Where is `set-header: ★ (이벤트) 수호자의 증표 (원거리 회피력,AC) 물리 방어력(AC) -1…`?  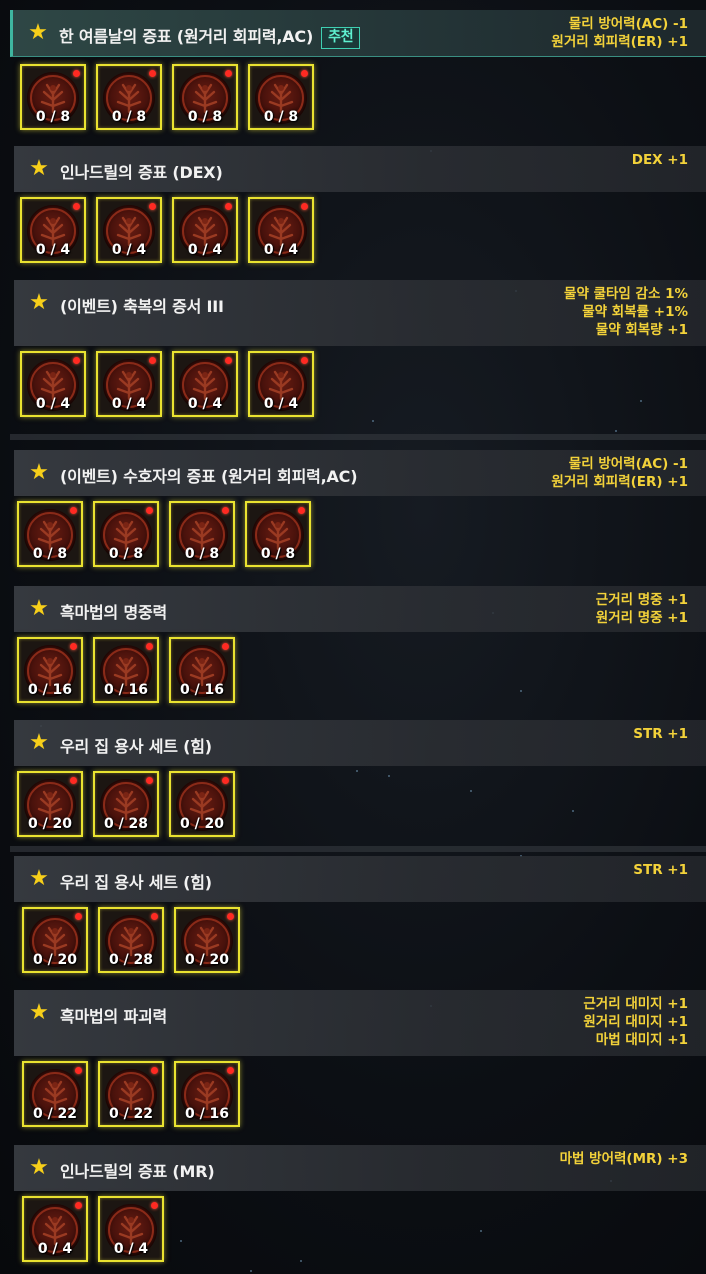 set-header: ★ (이벤트) 수호자의 증표 (원거리 회피력,AC) 물리 방어력(AC) -1… is located at coordinates (360, 473).